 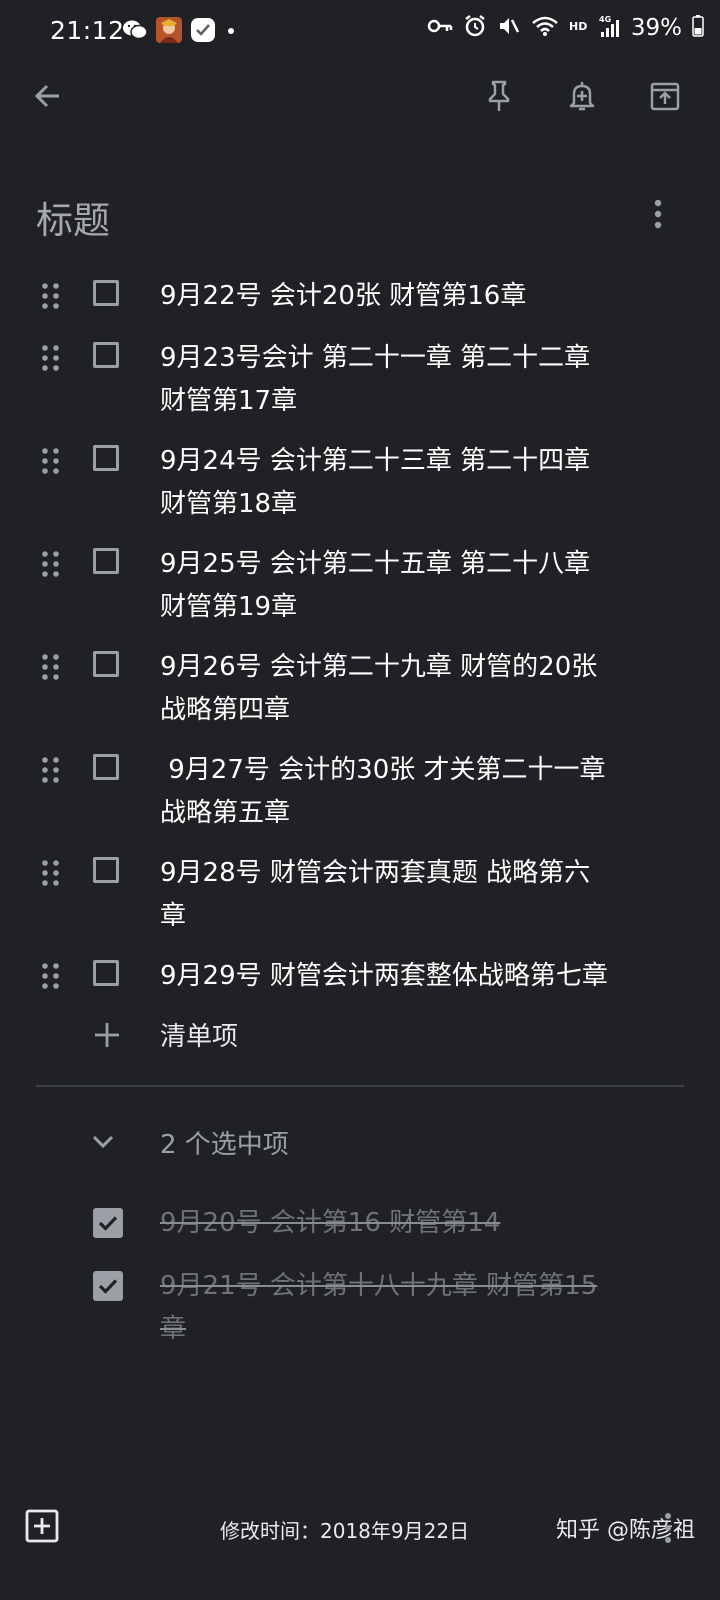 What do you see at coordinates (224, 1145) in the screenshot?
I see `checked-count-label: 2 个选中项` at bounding box center [224, 1145].